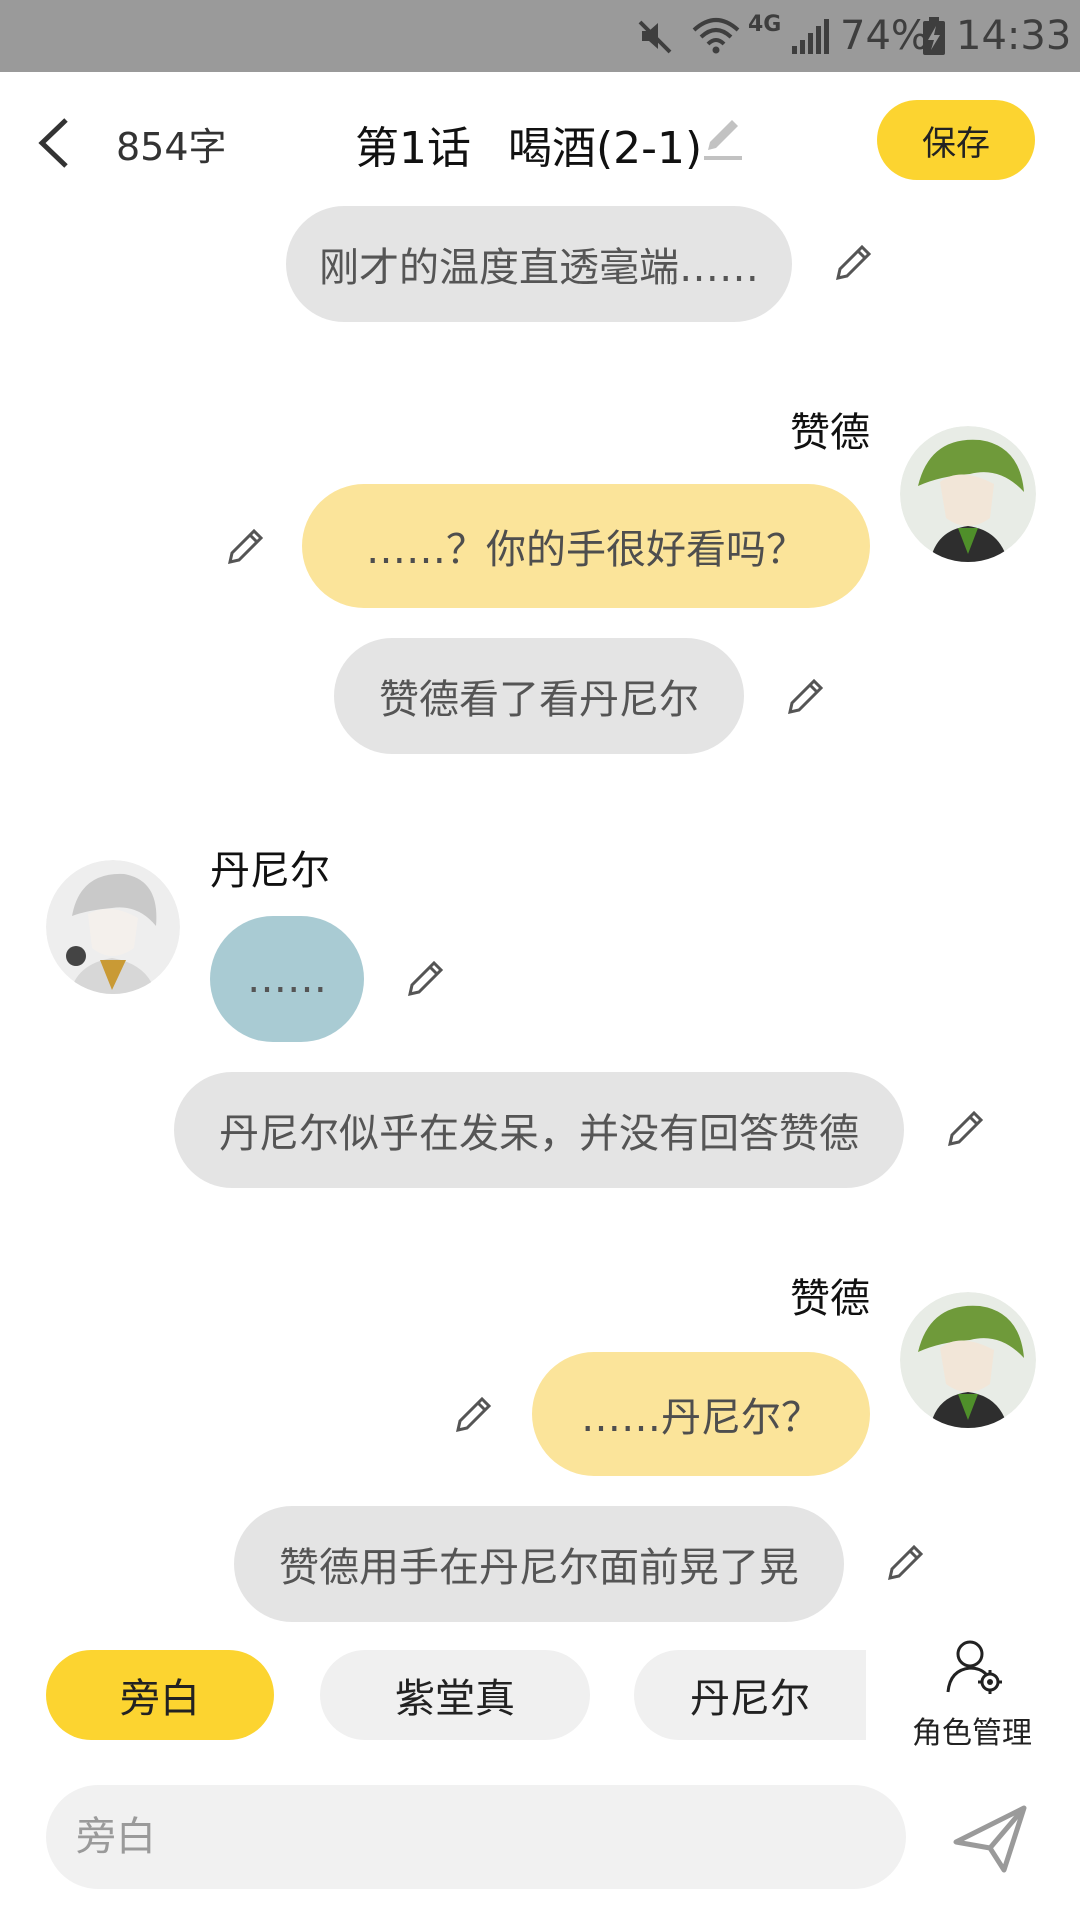  I want to click on speaker-name: 丹尼尔, so click(270, 871).